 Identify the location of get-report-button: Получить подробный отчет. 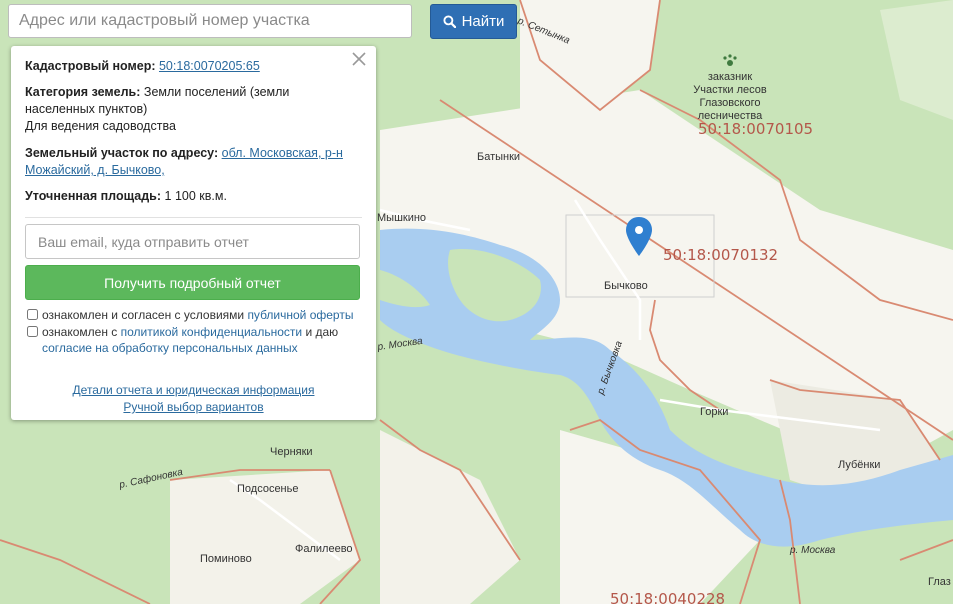
(192, 282).